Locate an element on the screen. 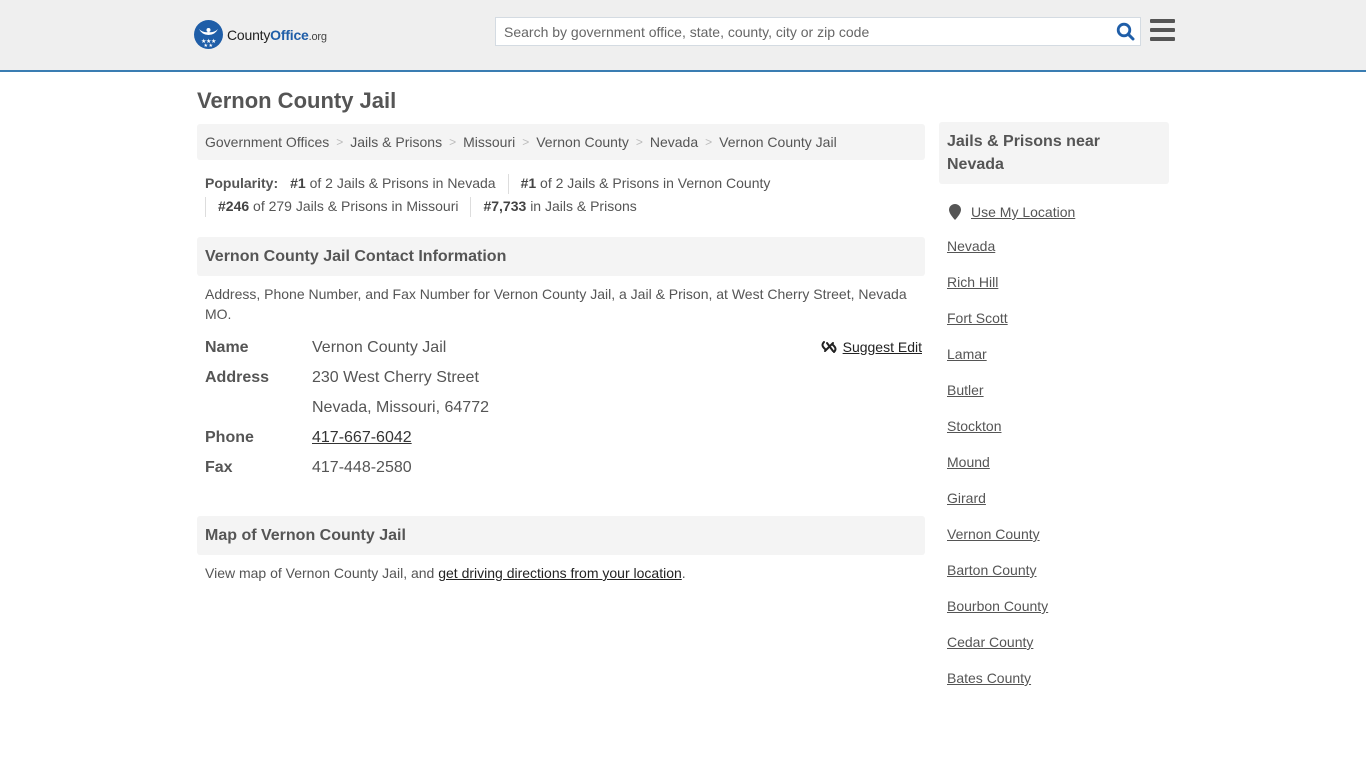 This screenshot has width=1366, height=768. suggest-edit-button: Suggest Edit is located at coordinates (871, 347).